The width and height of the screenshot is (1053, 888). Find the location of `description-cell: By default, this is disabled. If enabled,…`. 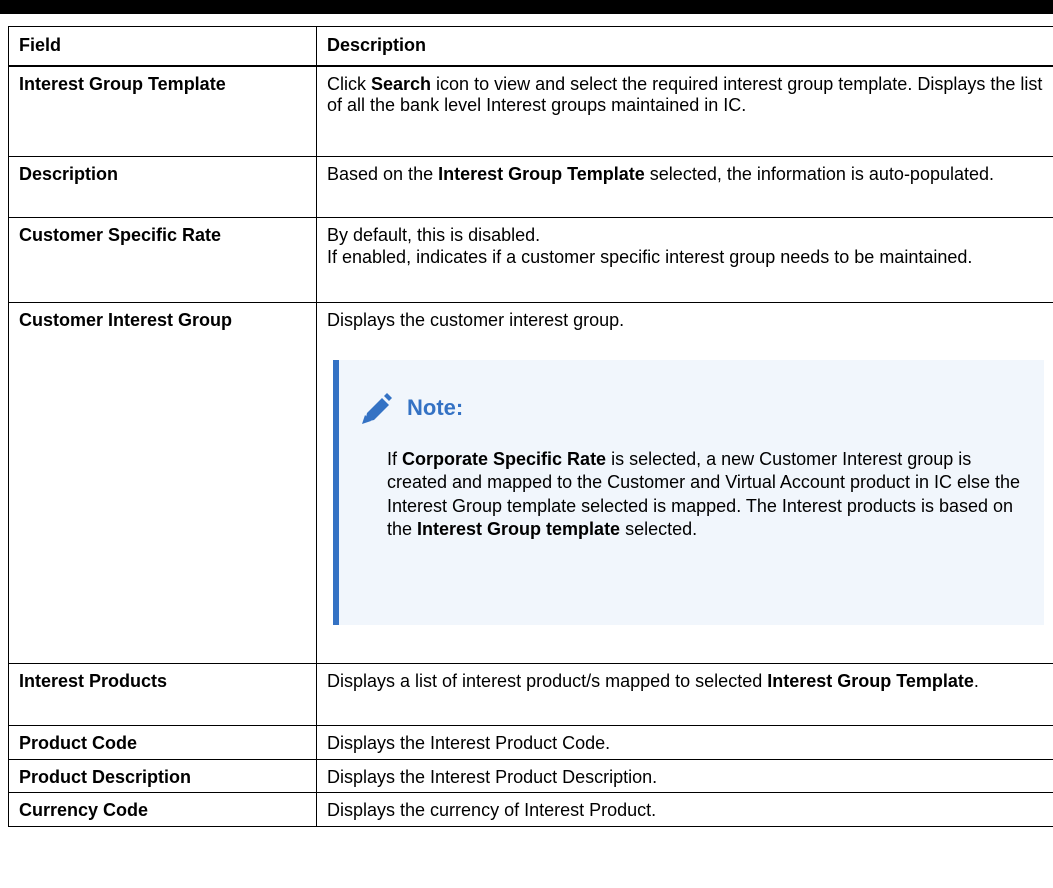

description-cell: By default, this is disabled. If enabled,… is located at coordinates (684, 260).